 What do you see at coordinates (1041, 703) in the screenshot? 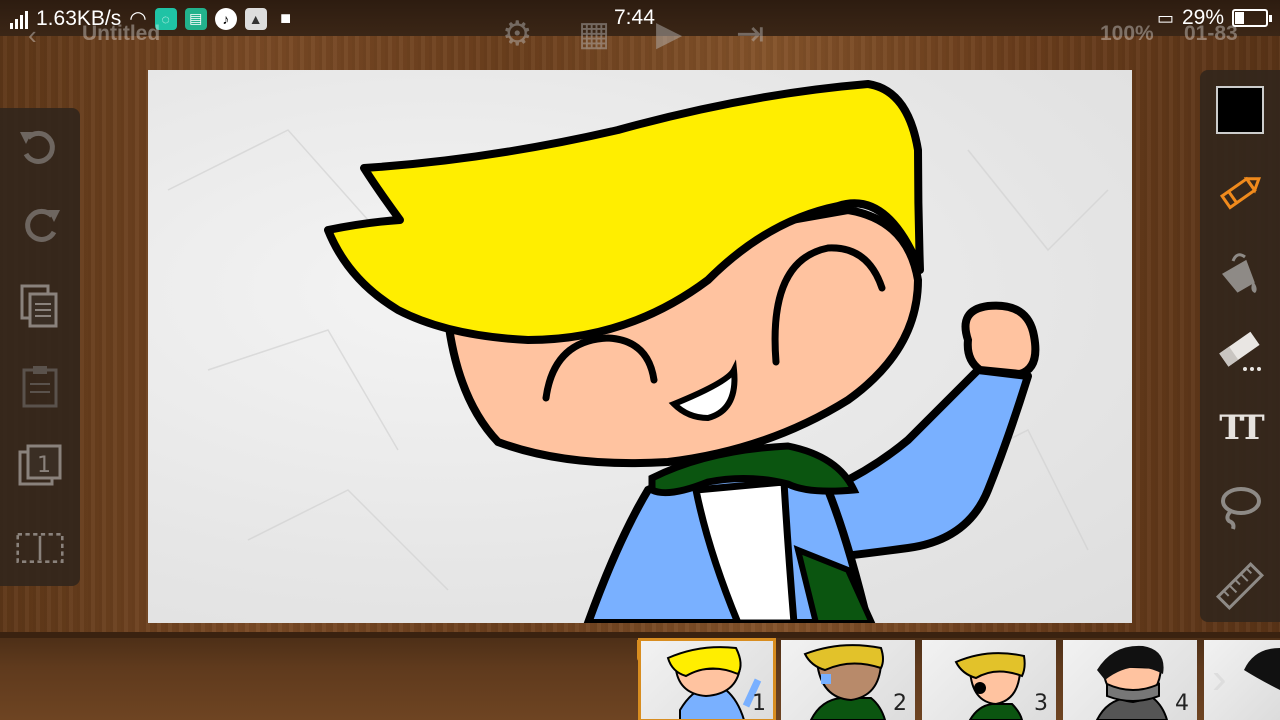
I see `frame-number: 3` at bounding box center [1041, 703].